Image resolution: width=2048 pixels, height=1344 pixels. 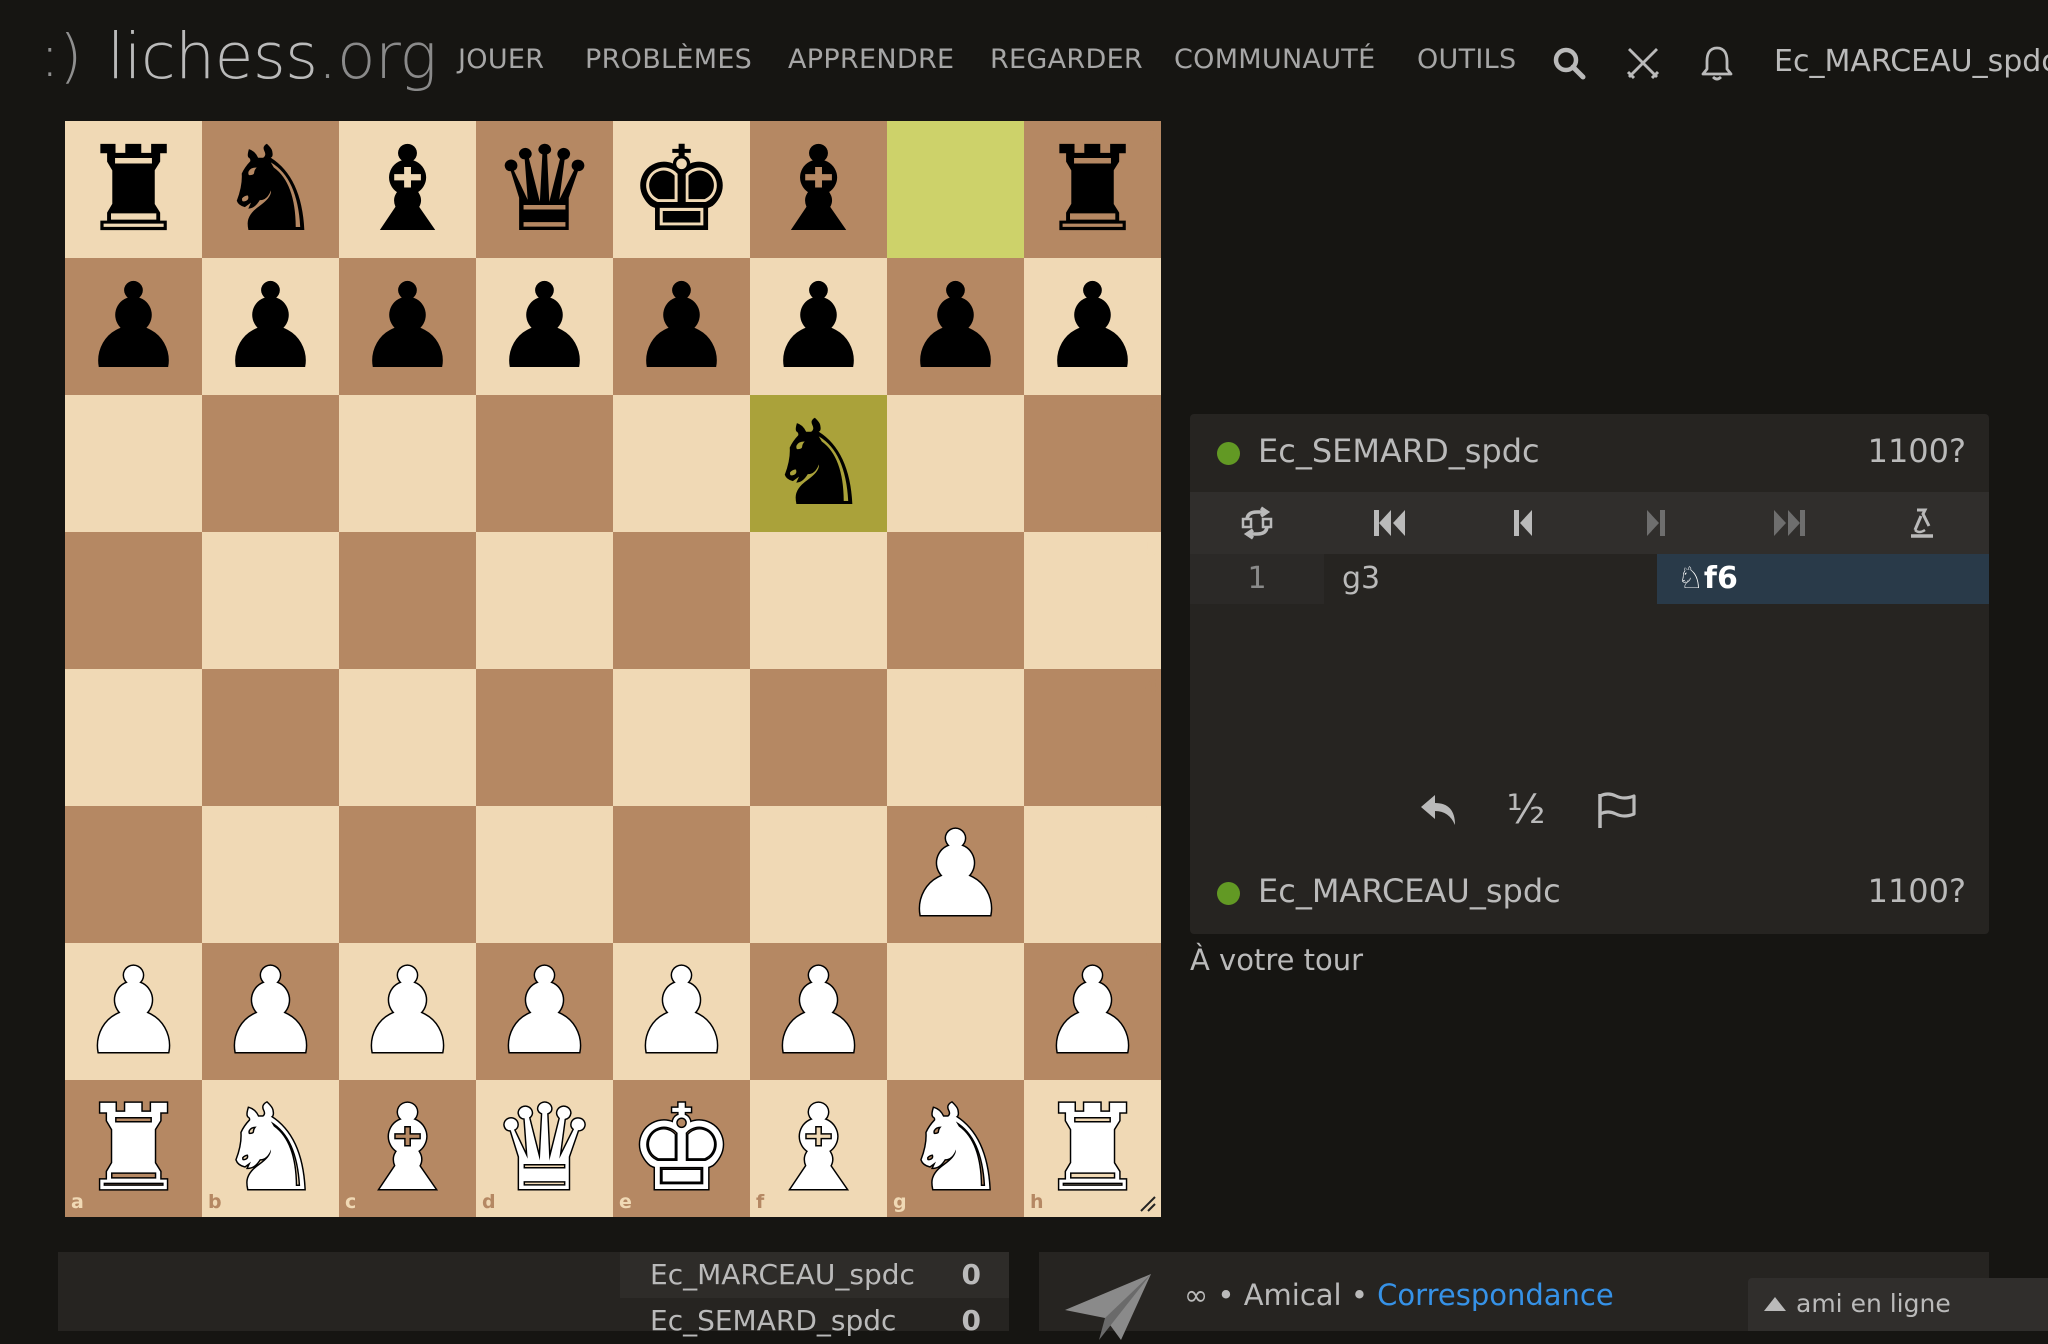 I want to click on square-g2, so click(x=955, y=1011).